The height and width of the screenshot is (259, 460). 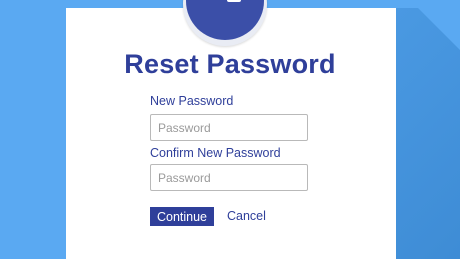 What do you see at coordinates (215, 153) in the screenshot?
I see `confirm-password-label: Confirm New Password` at bounding box center [215, 153].